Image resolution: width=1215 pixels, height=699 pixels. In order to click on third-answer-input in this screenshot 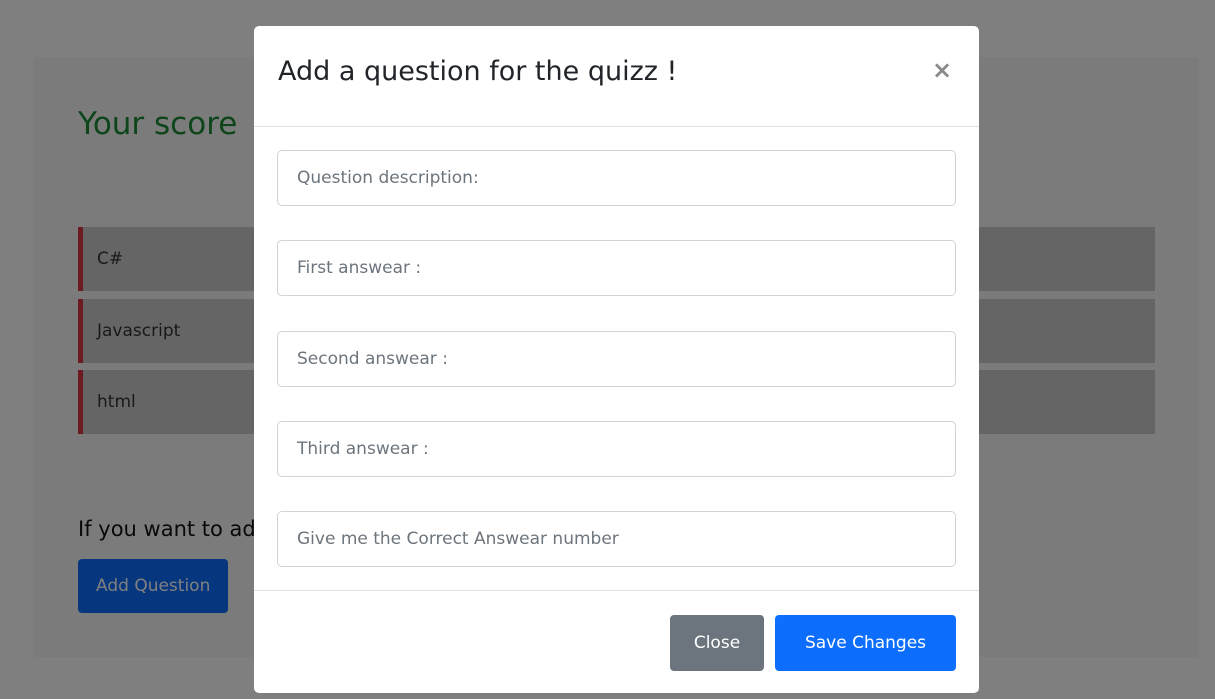, I will do `click(616, 449)`.